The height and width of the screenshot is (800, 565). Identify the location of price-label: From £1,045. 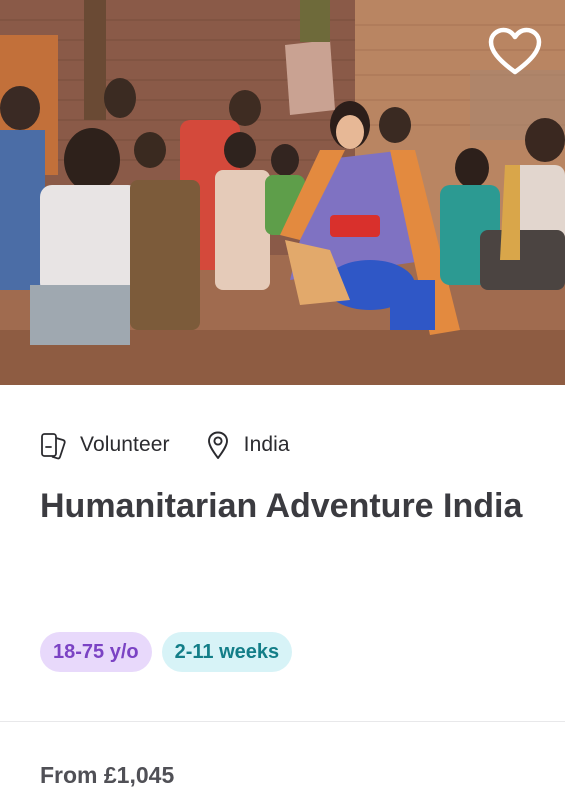
(107, 775).